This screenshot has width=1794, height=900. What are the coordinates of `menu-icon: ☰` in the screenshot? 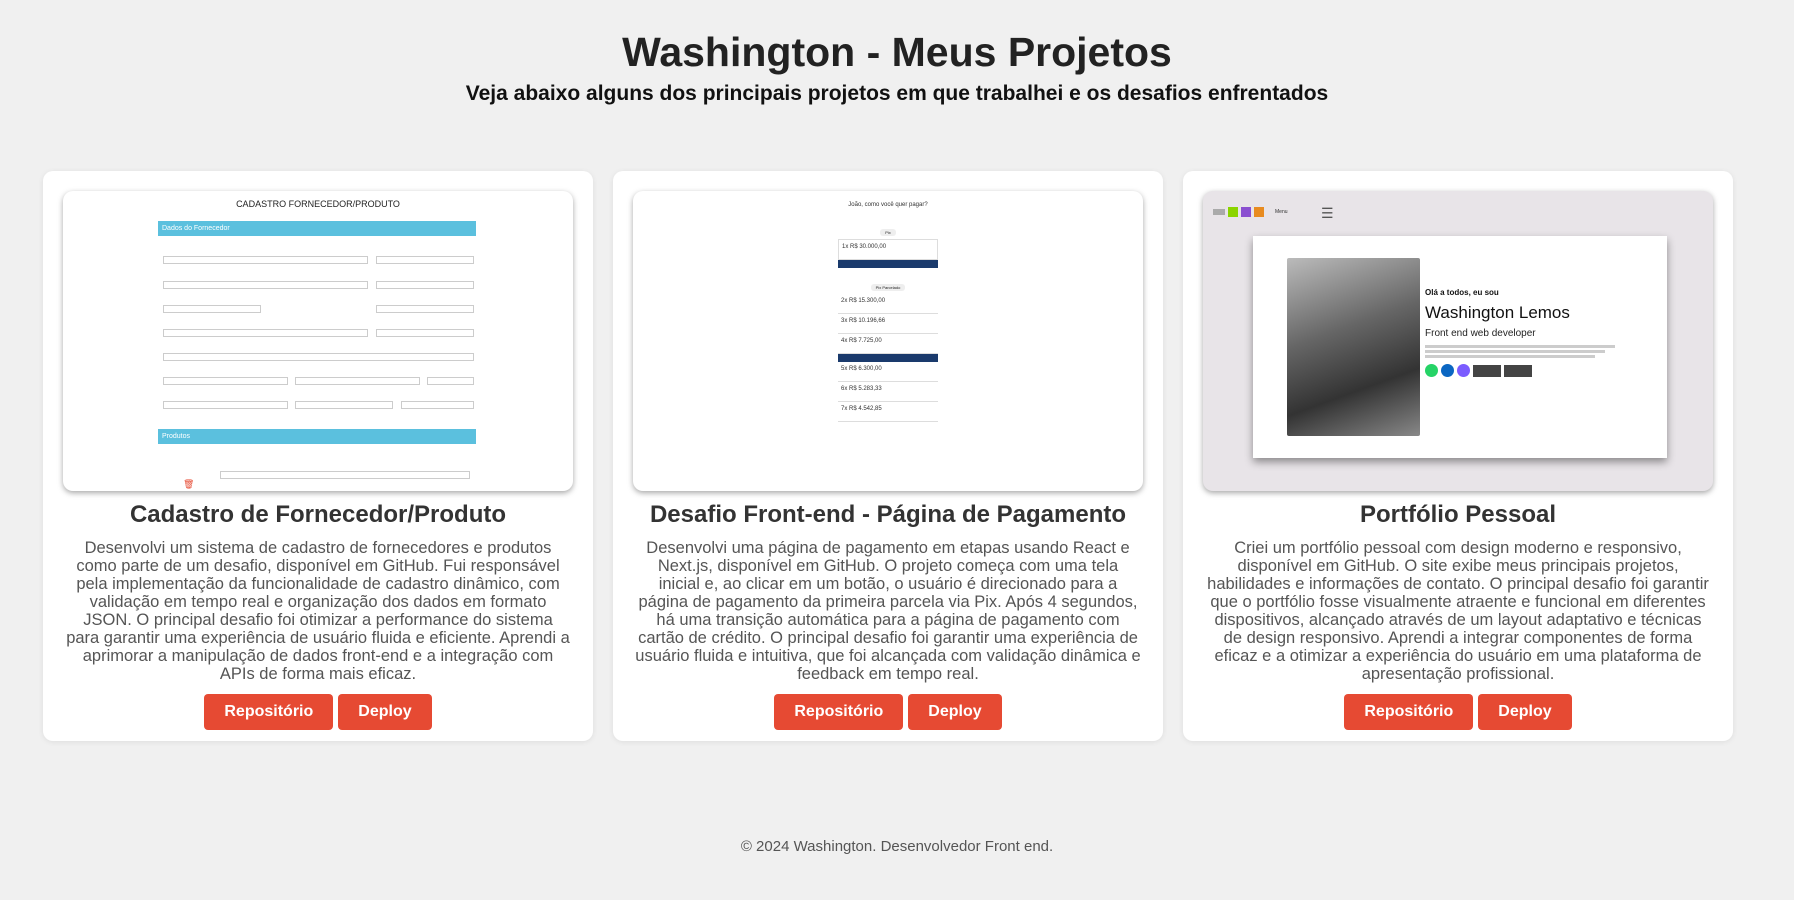 It's located at (1327, 213).